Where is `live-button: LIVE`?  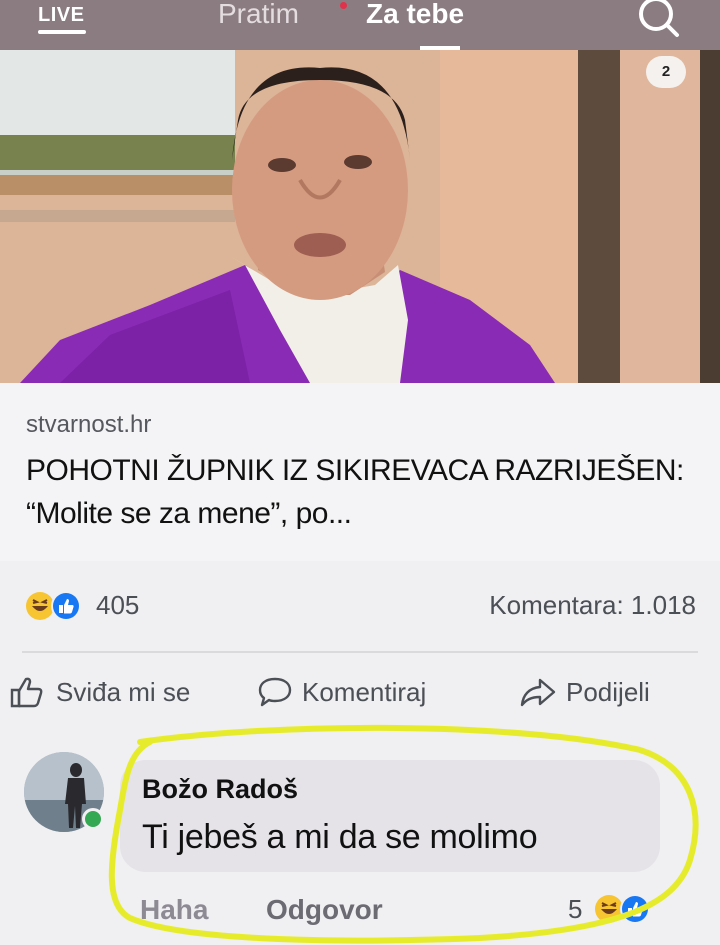
live-button: LIVE is located at coordinates (61, 15).